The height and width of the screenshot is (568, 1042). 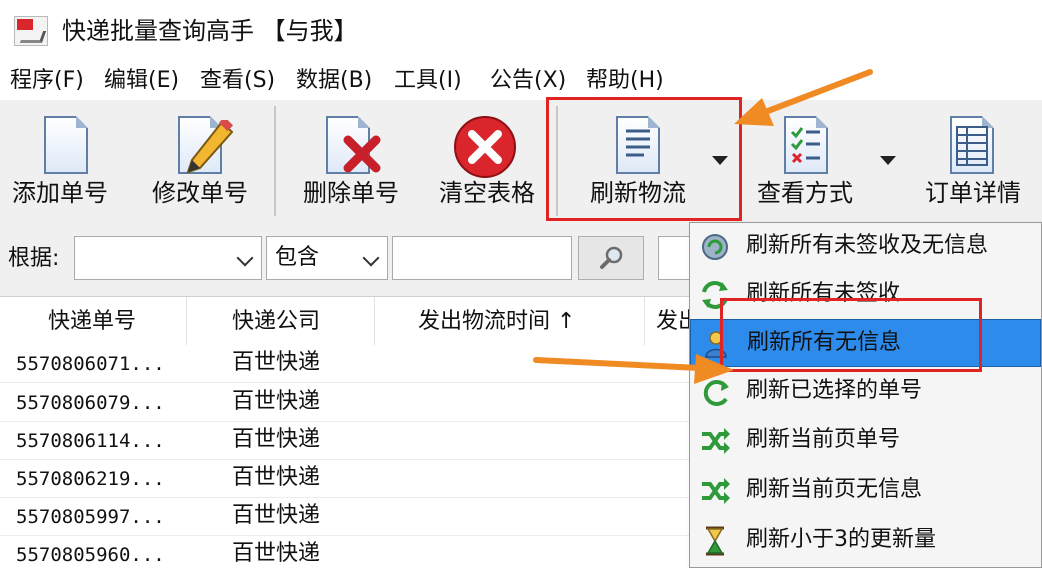 What do you see at coordinates (834, 489) in the screenshot?
I see `menu-item-label: 刷新当前页无信息` at bounding box center [834, 489].